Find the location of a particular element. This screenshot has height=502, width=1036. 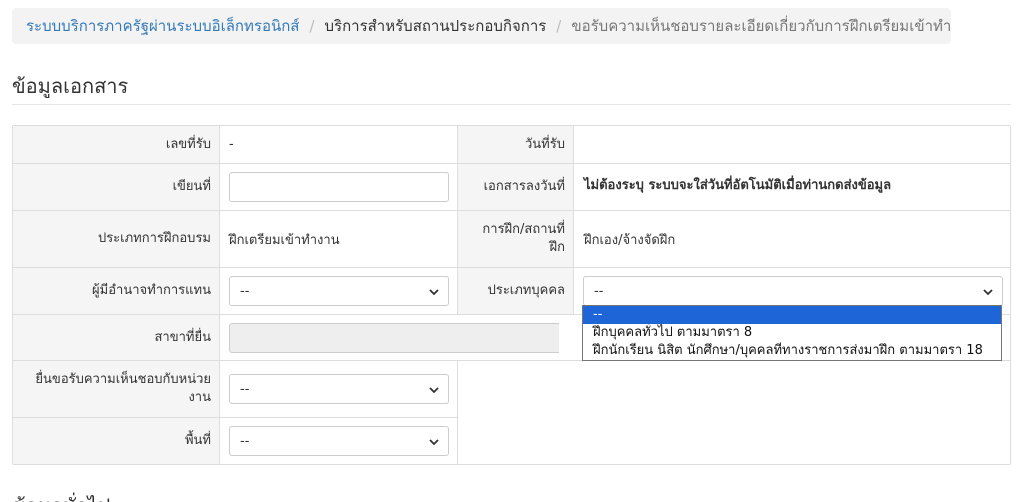

section-title-document-info: ข้อมูลเอกสาร is located at coordinates (70, 86).